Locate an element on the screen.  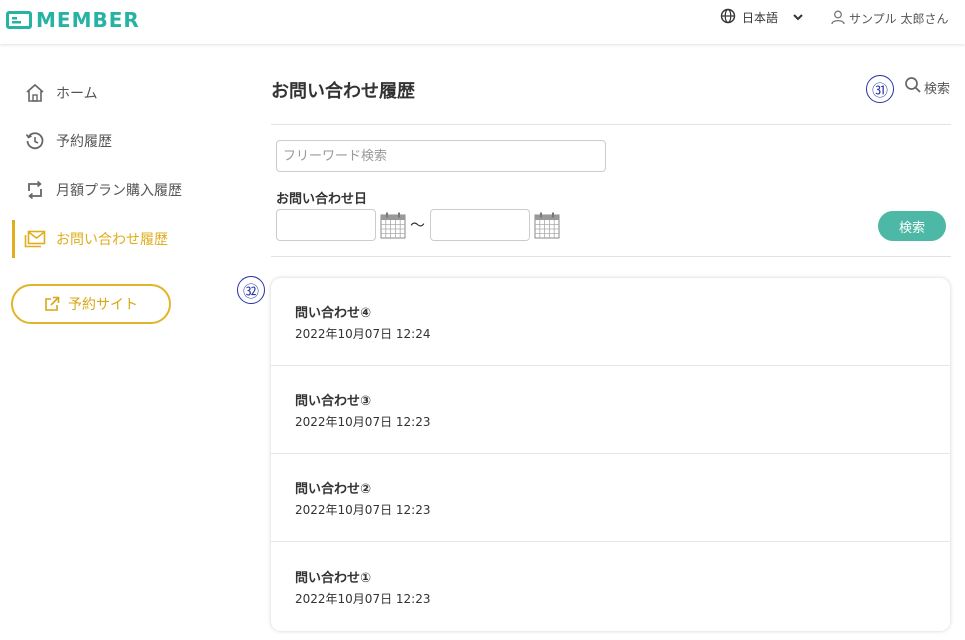
search-button: 検索 is located at coordinates (912, 226).